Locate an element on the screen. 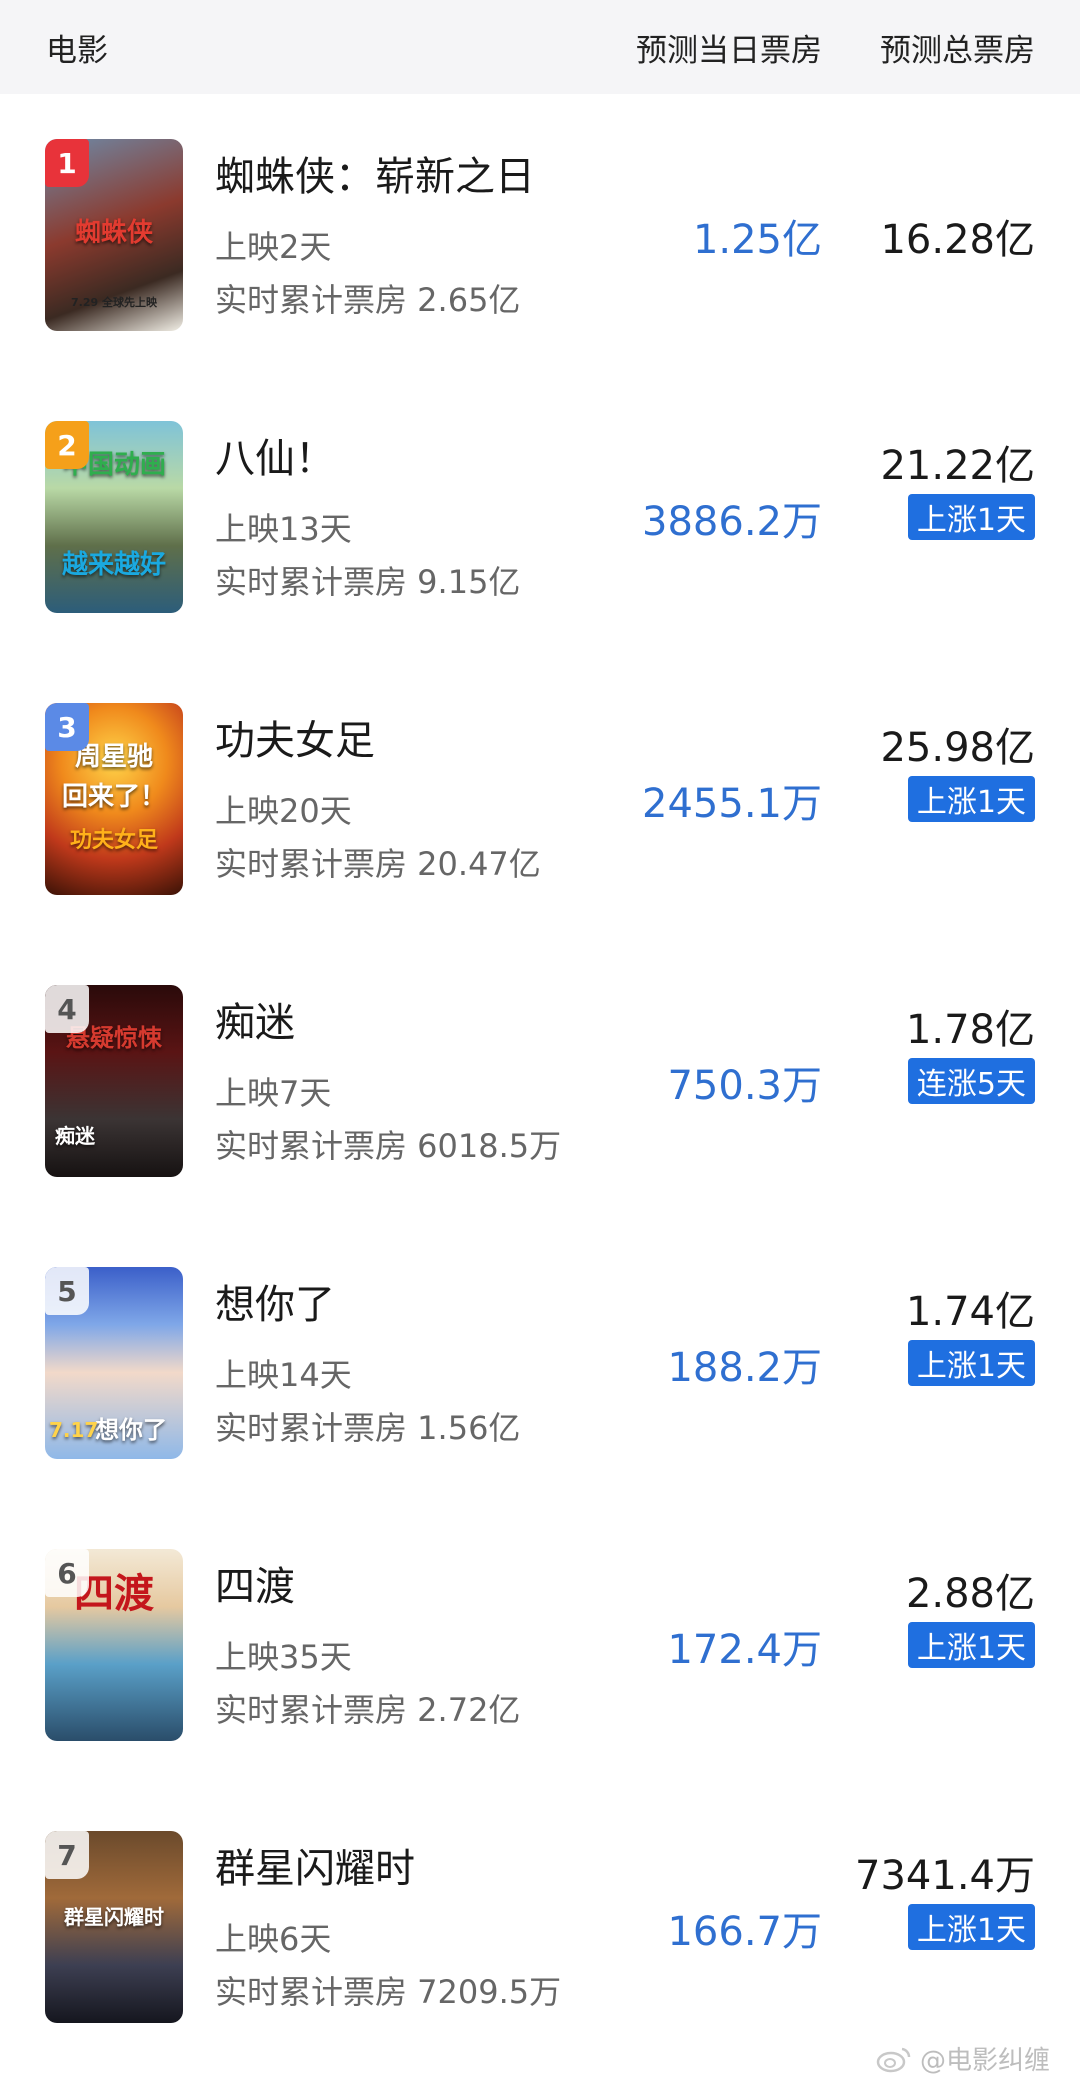  movie-poster: 悬疑惊悚 痴迷 4 is located at coordinates (114, 1081).